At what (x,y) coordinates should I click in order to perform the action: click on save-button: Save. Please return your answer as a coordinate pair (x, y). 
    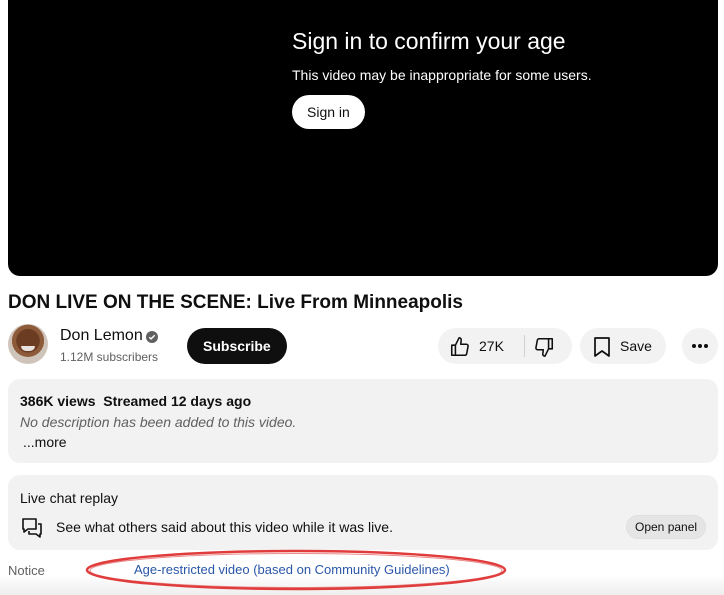
    Looking at the image, I should click on (623, 346).